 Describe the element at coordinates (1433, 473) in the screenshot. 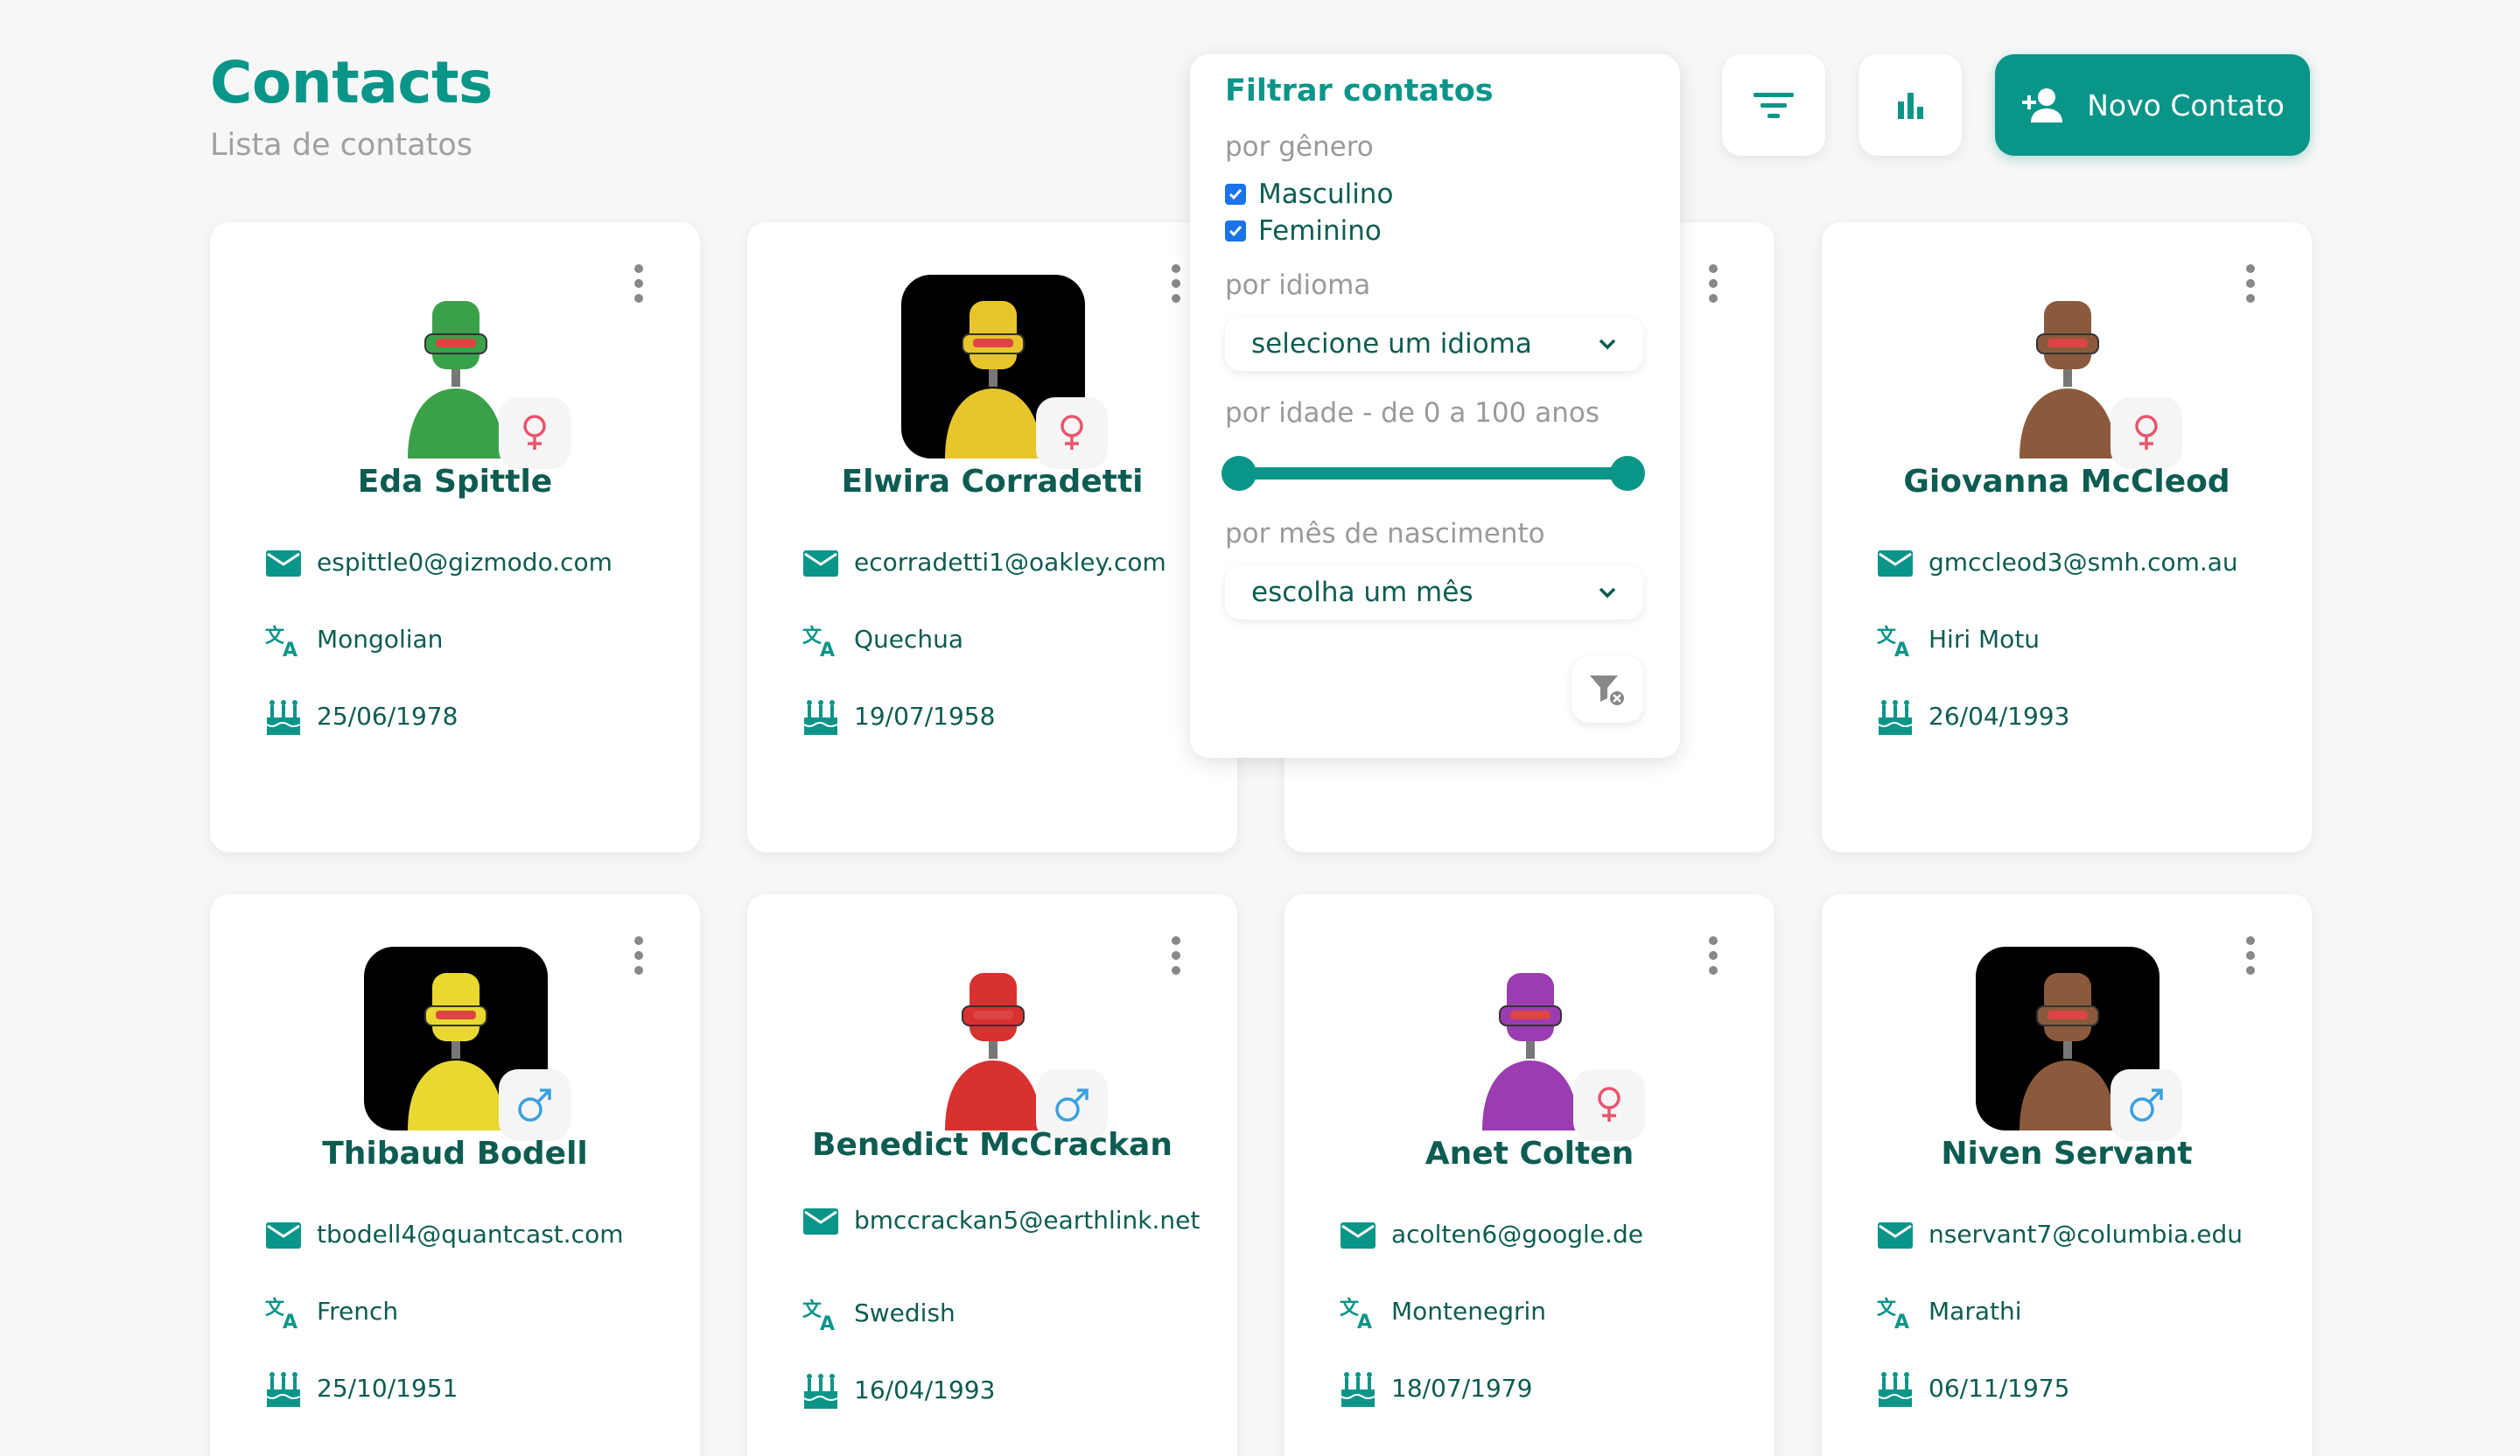

I see `age-slider-track` at that location.